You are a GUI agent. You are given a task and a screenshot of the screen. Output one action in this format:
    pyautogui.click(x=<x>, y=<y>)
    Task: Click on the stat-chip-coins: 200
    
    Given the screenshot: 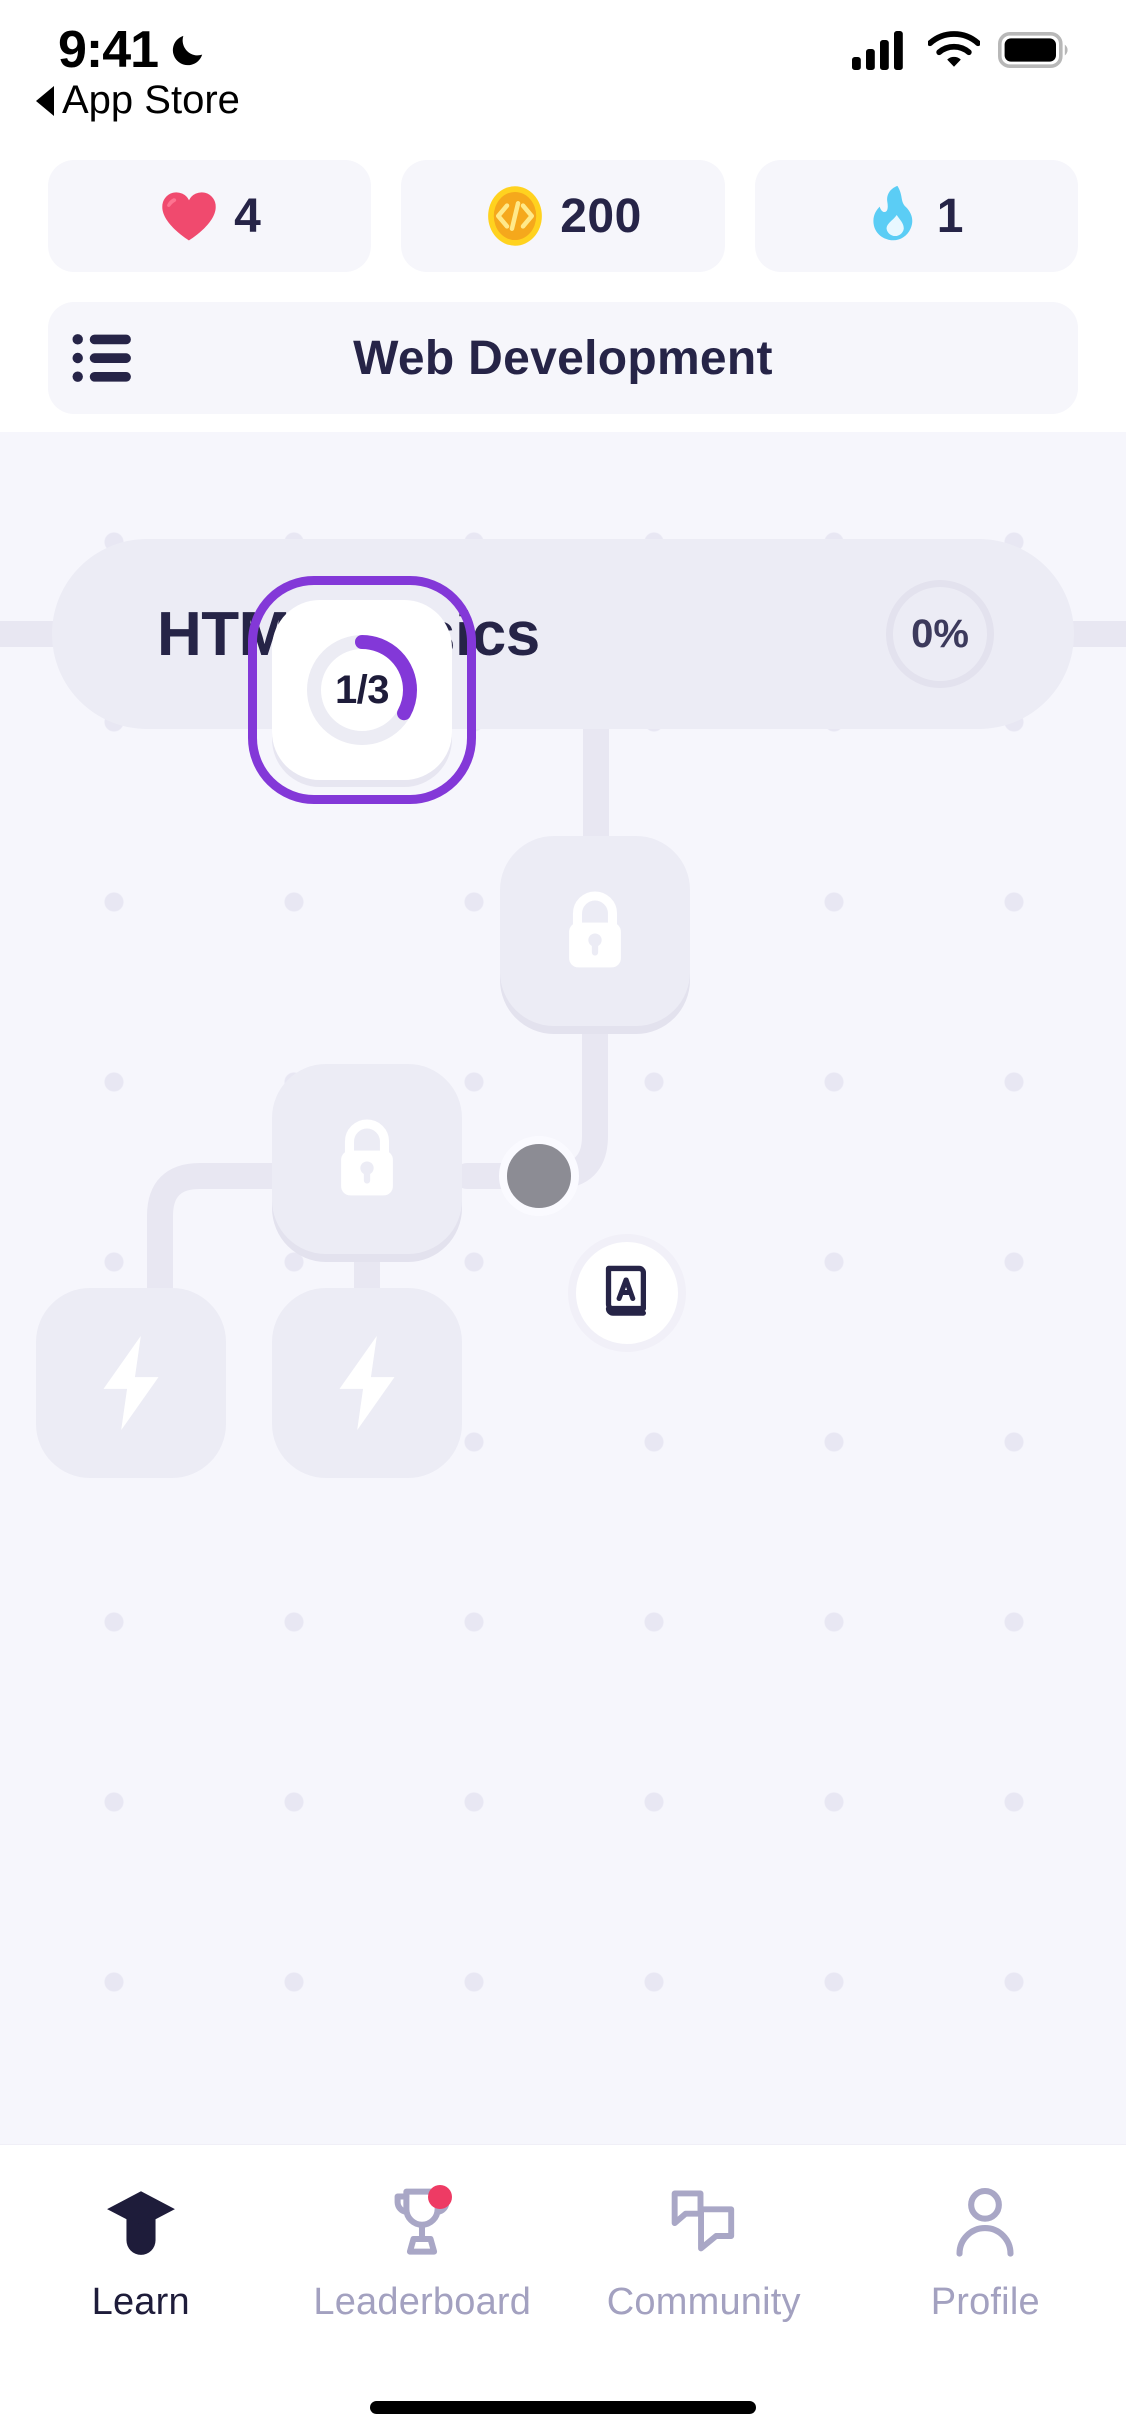 What is the action you would take?
    pyautogui.click(x=563, y=216)
    